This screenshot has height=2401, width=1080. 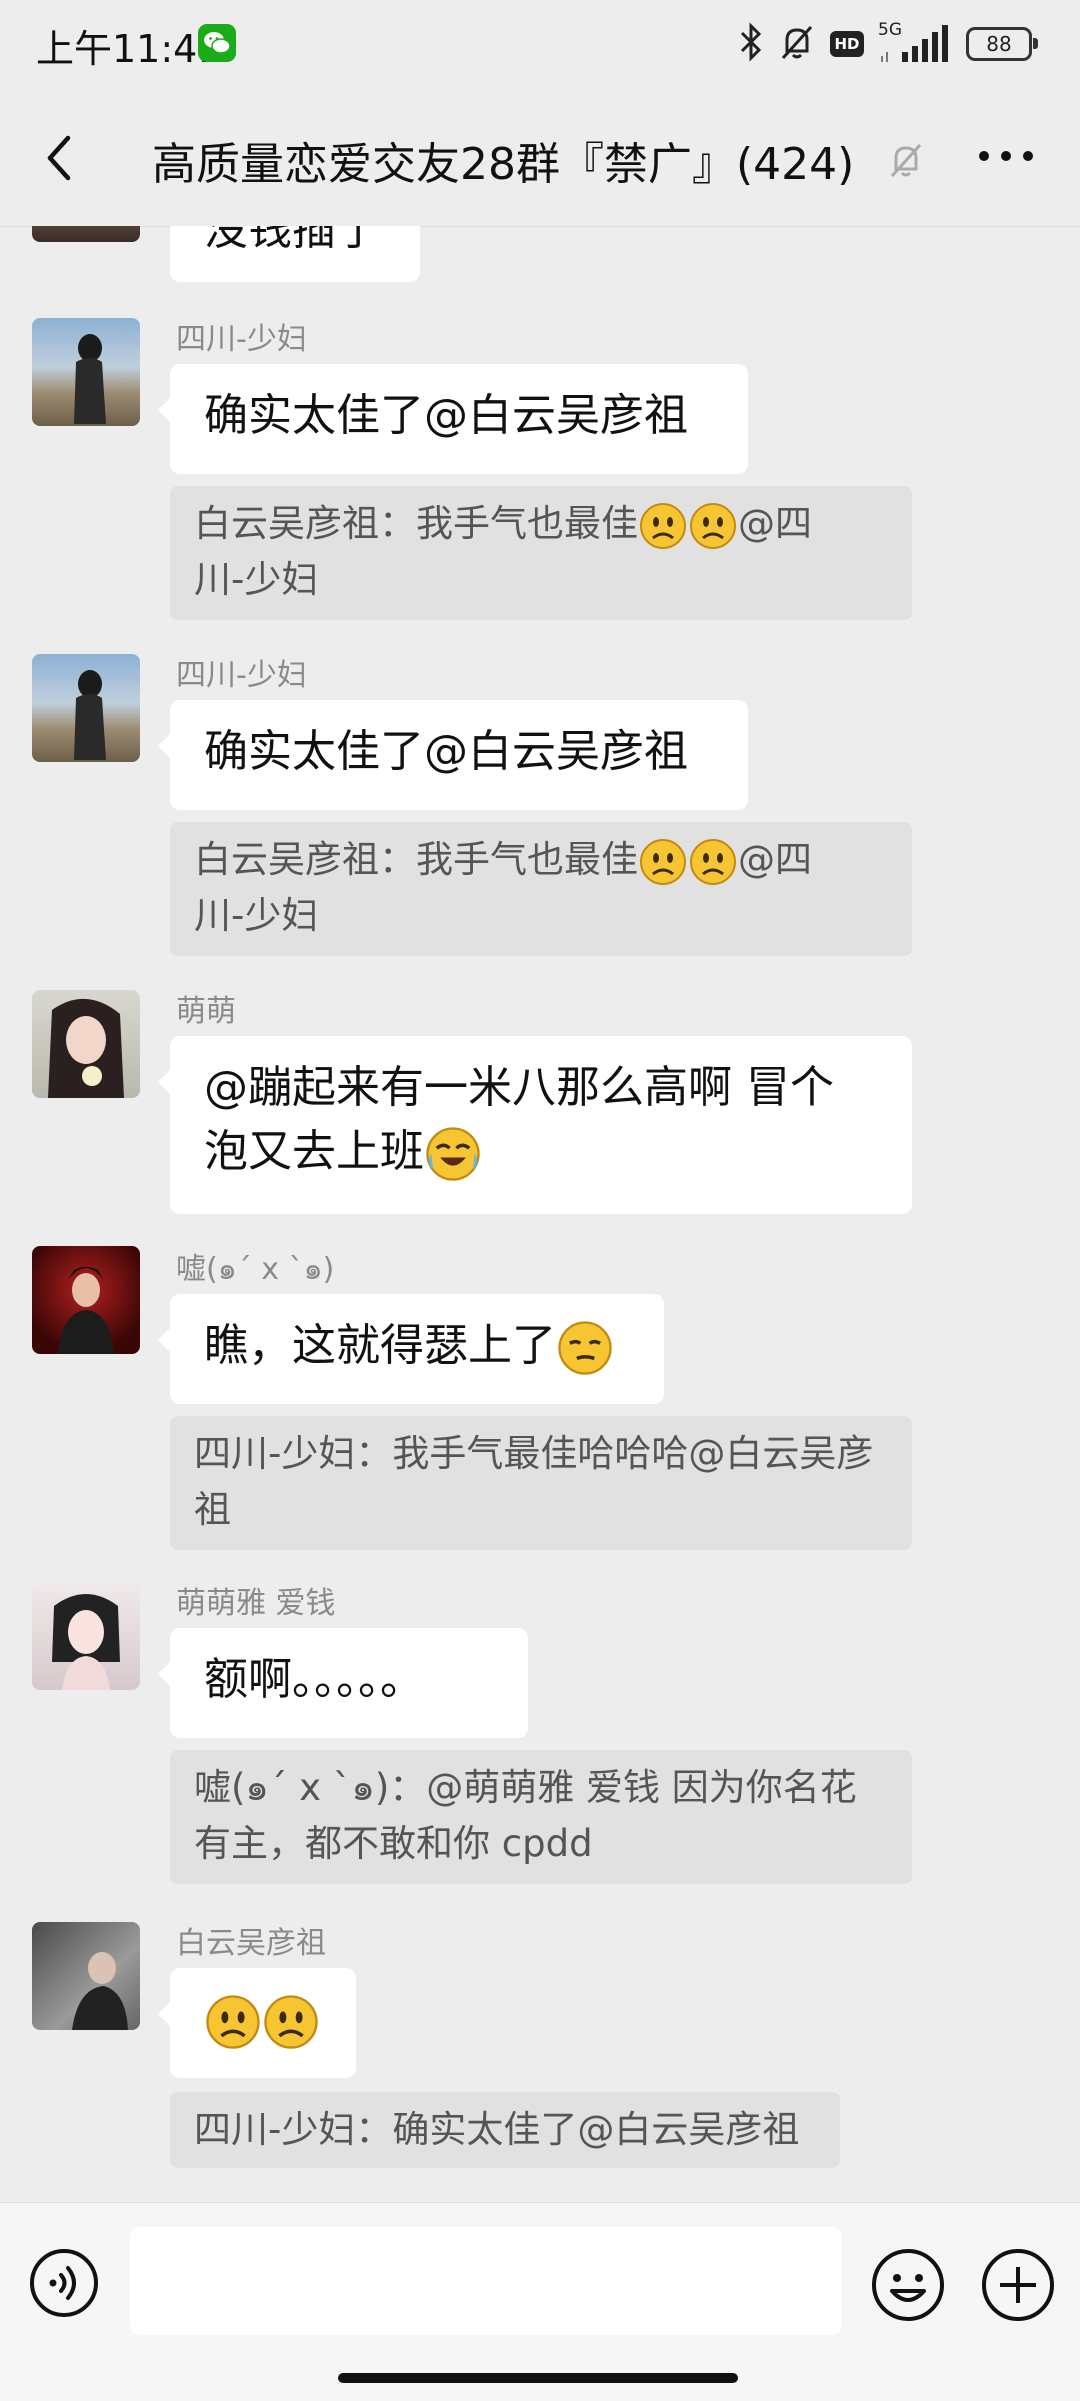 I want to click on input-bar, so click(x=540, y=2301).